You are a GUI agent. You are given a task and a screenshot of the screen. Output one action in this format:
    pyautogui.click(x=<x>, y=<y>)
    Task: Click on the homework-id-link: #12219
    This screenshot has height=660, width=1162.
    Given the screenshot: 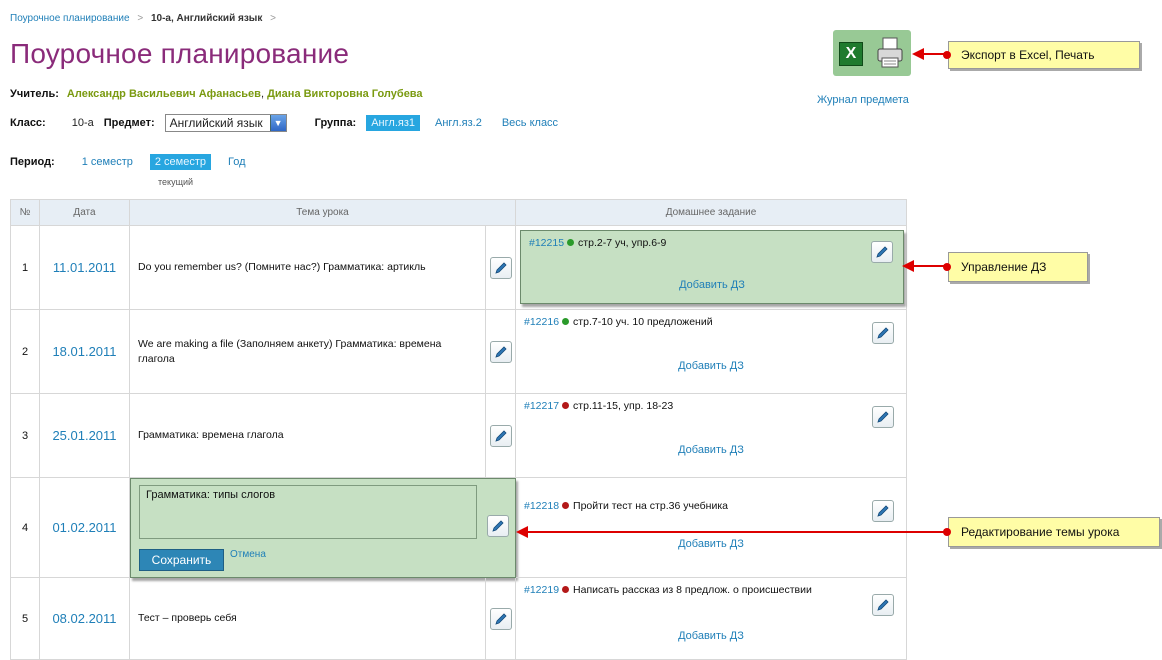 What is the action you would take?
    pyautogui.click(x=541, y=590)
    